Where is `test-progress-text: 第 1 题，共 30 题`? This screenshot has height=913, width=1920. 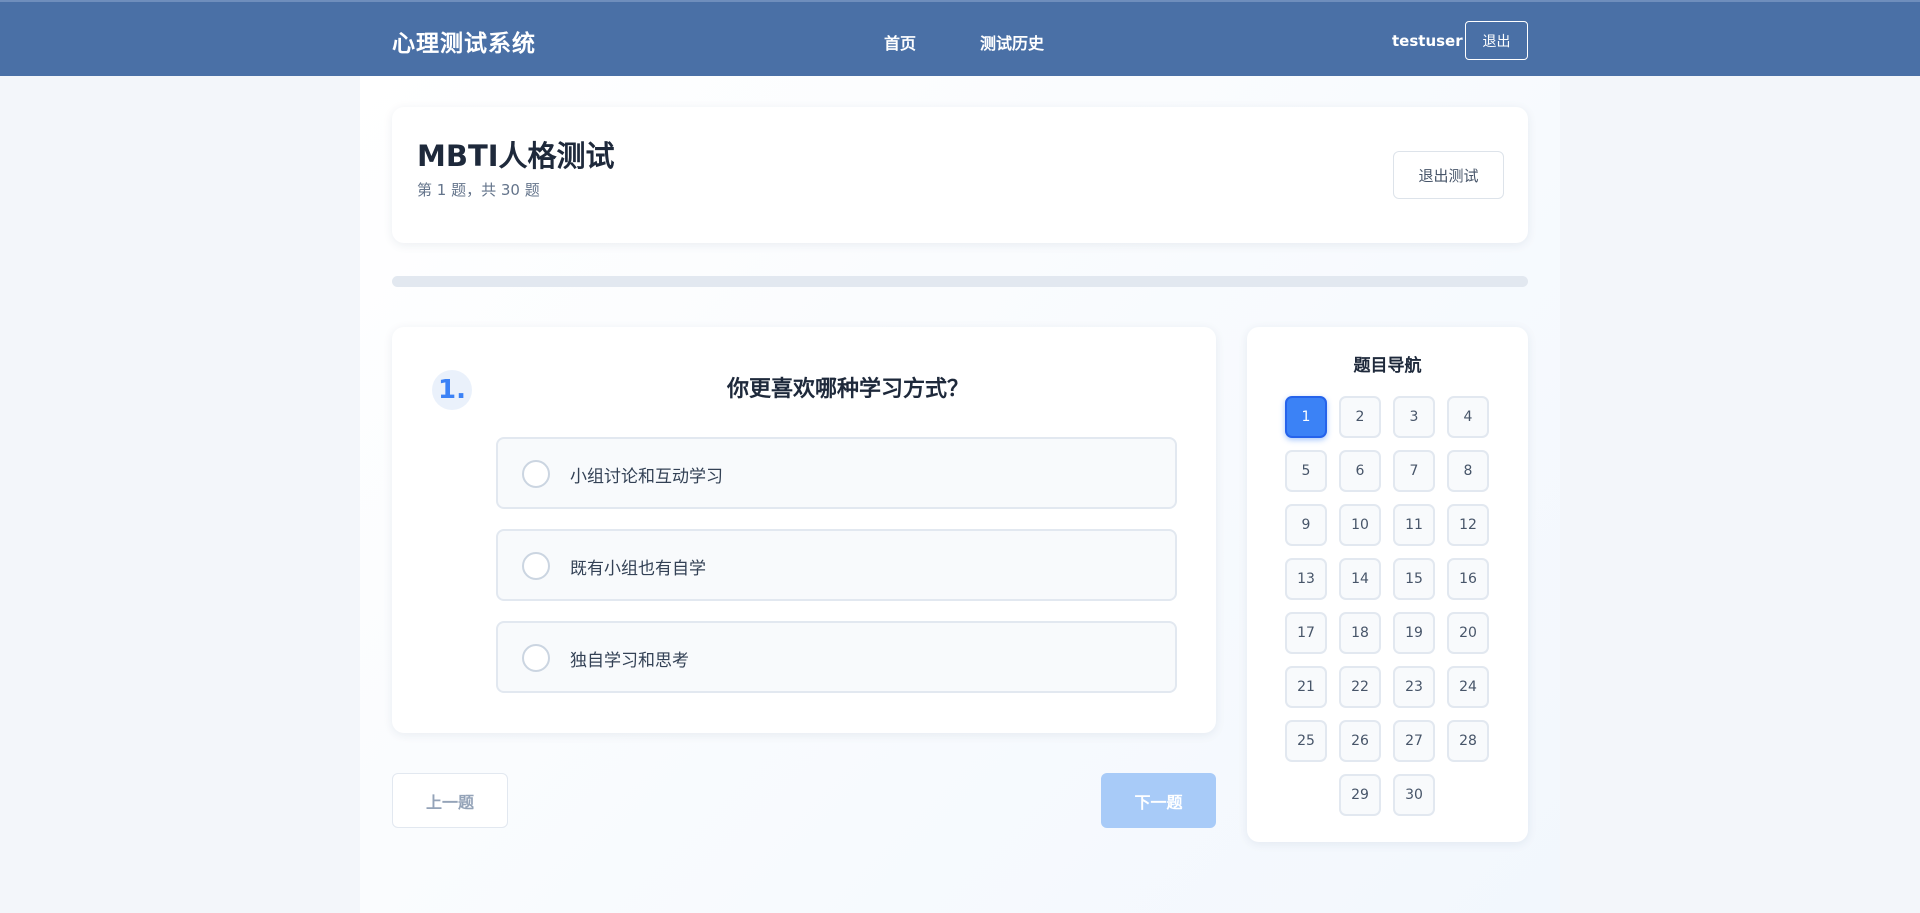
test-progress-text: 第 1 题，共 30 题 is located at coordinates (478, 190).